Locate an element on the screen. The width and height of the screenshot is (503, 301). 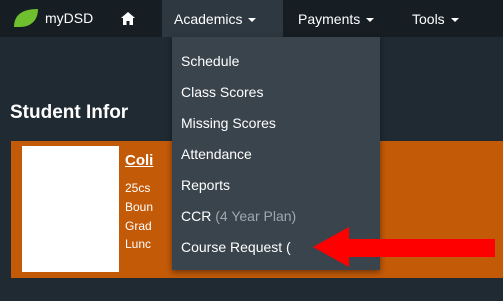
menu-item-label: CCR is located at coordinates (196, 216).